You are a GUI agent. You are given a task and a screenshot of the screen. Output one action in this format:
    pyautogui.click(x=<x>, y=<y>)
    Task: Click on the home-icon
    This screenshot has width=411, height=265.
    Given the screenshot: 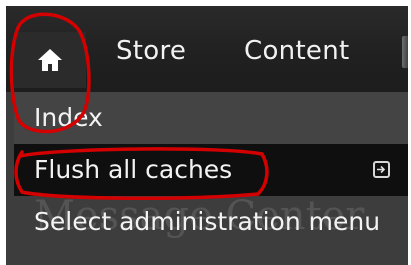 What is the action you would take?
    pyautogui.click(x=50, y=60)
    